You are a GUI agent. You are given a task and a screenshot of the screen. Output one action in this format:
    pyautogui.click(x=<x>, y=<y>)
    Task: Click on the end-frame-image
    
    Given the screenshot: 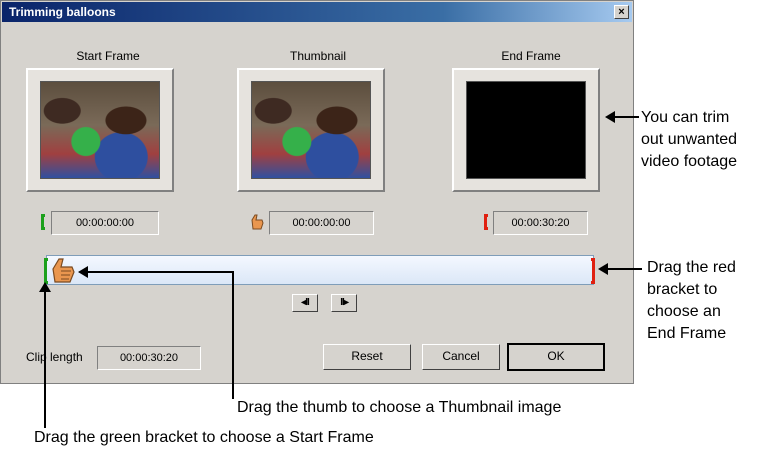 What is the action you would take?
    pyautogui.click(x=526, y=130)
    